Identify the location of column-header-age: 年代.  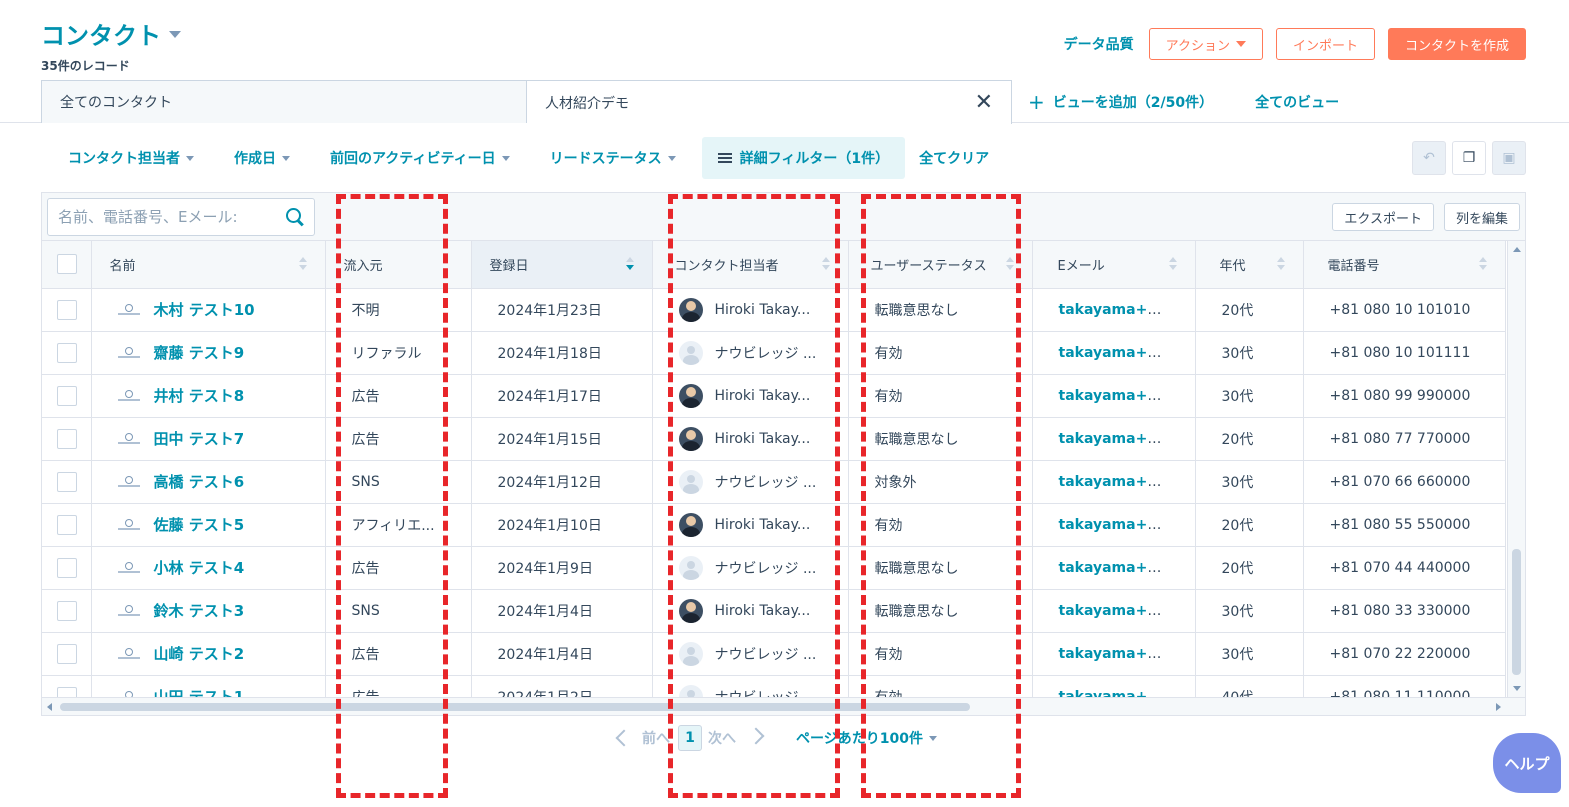
(1249, 265).